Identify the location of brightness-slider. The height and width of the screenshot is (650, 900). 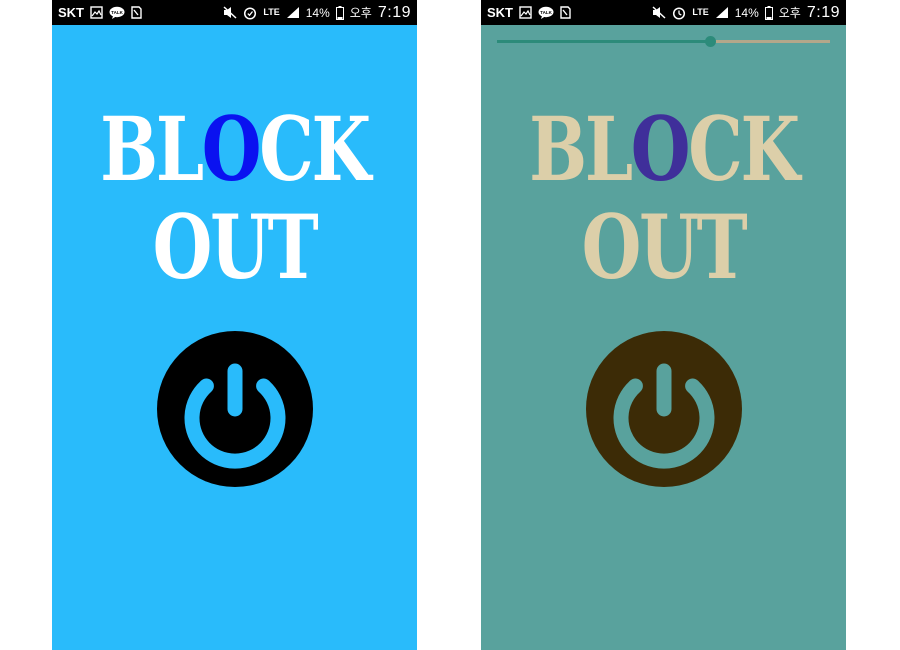
(663, 41).